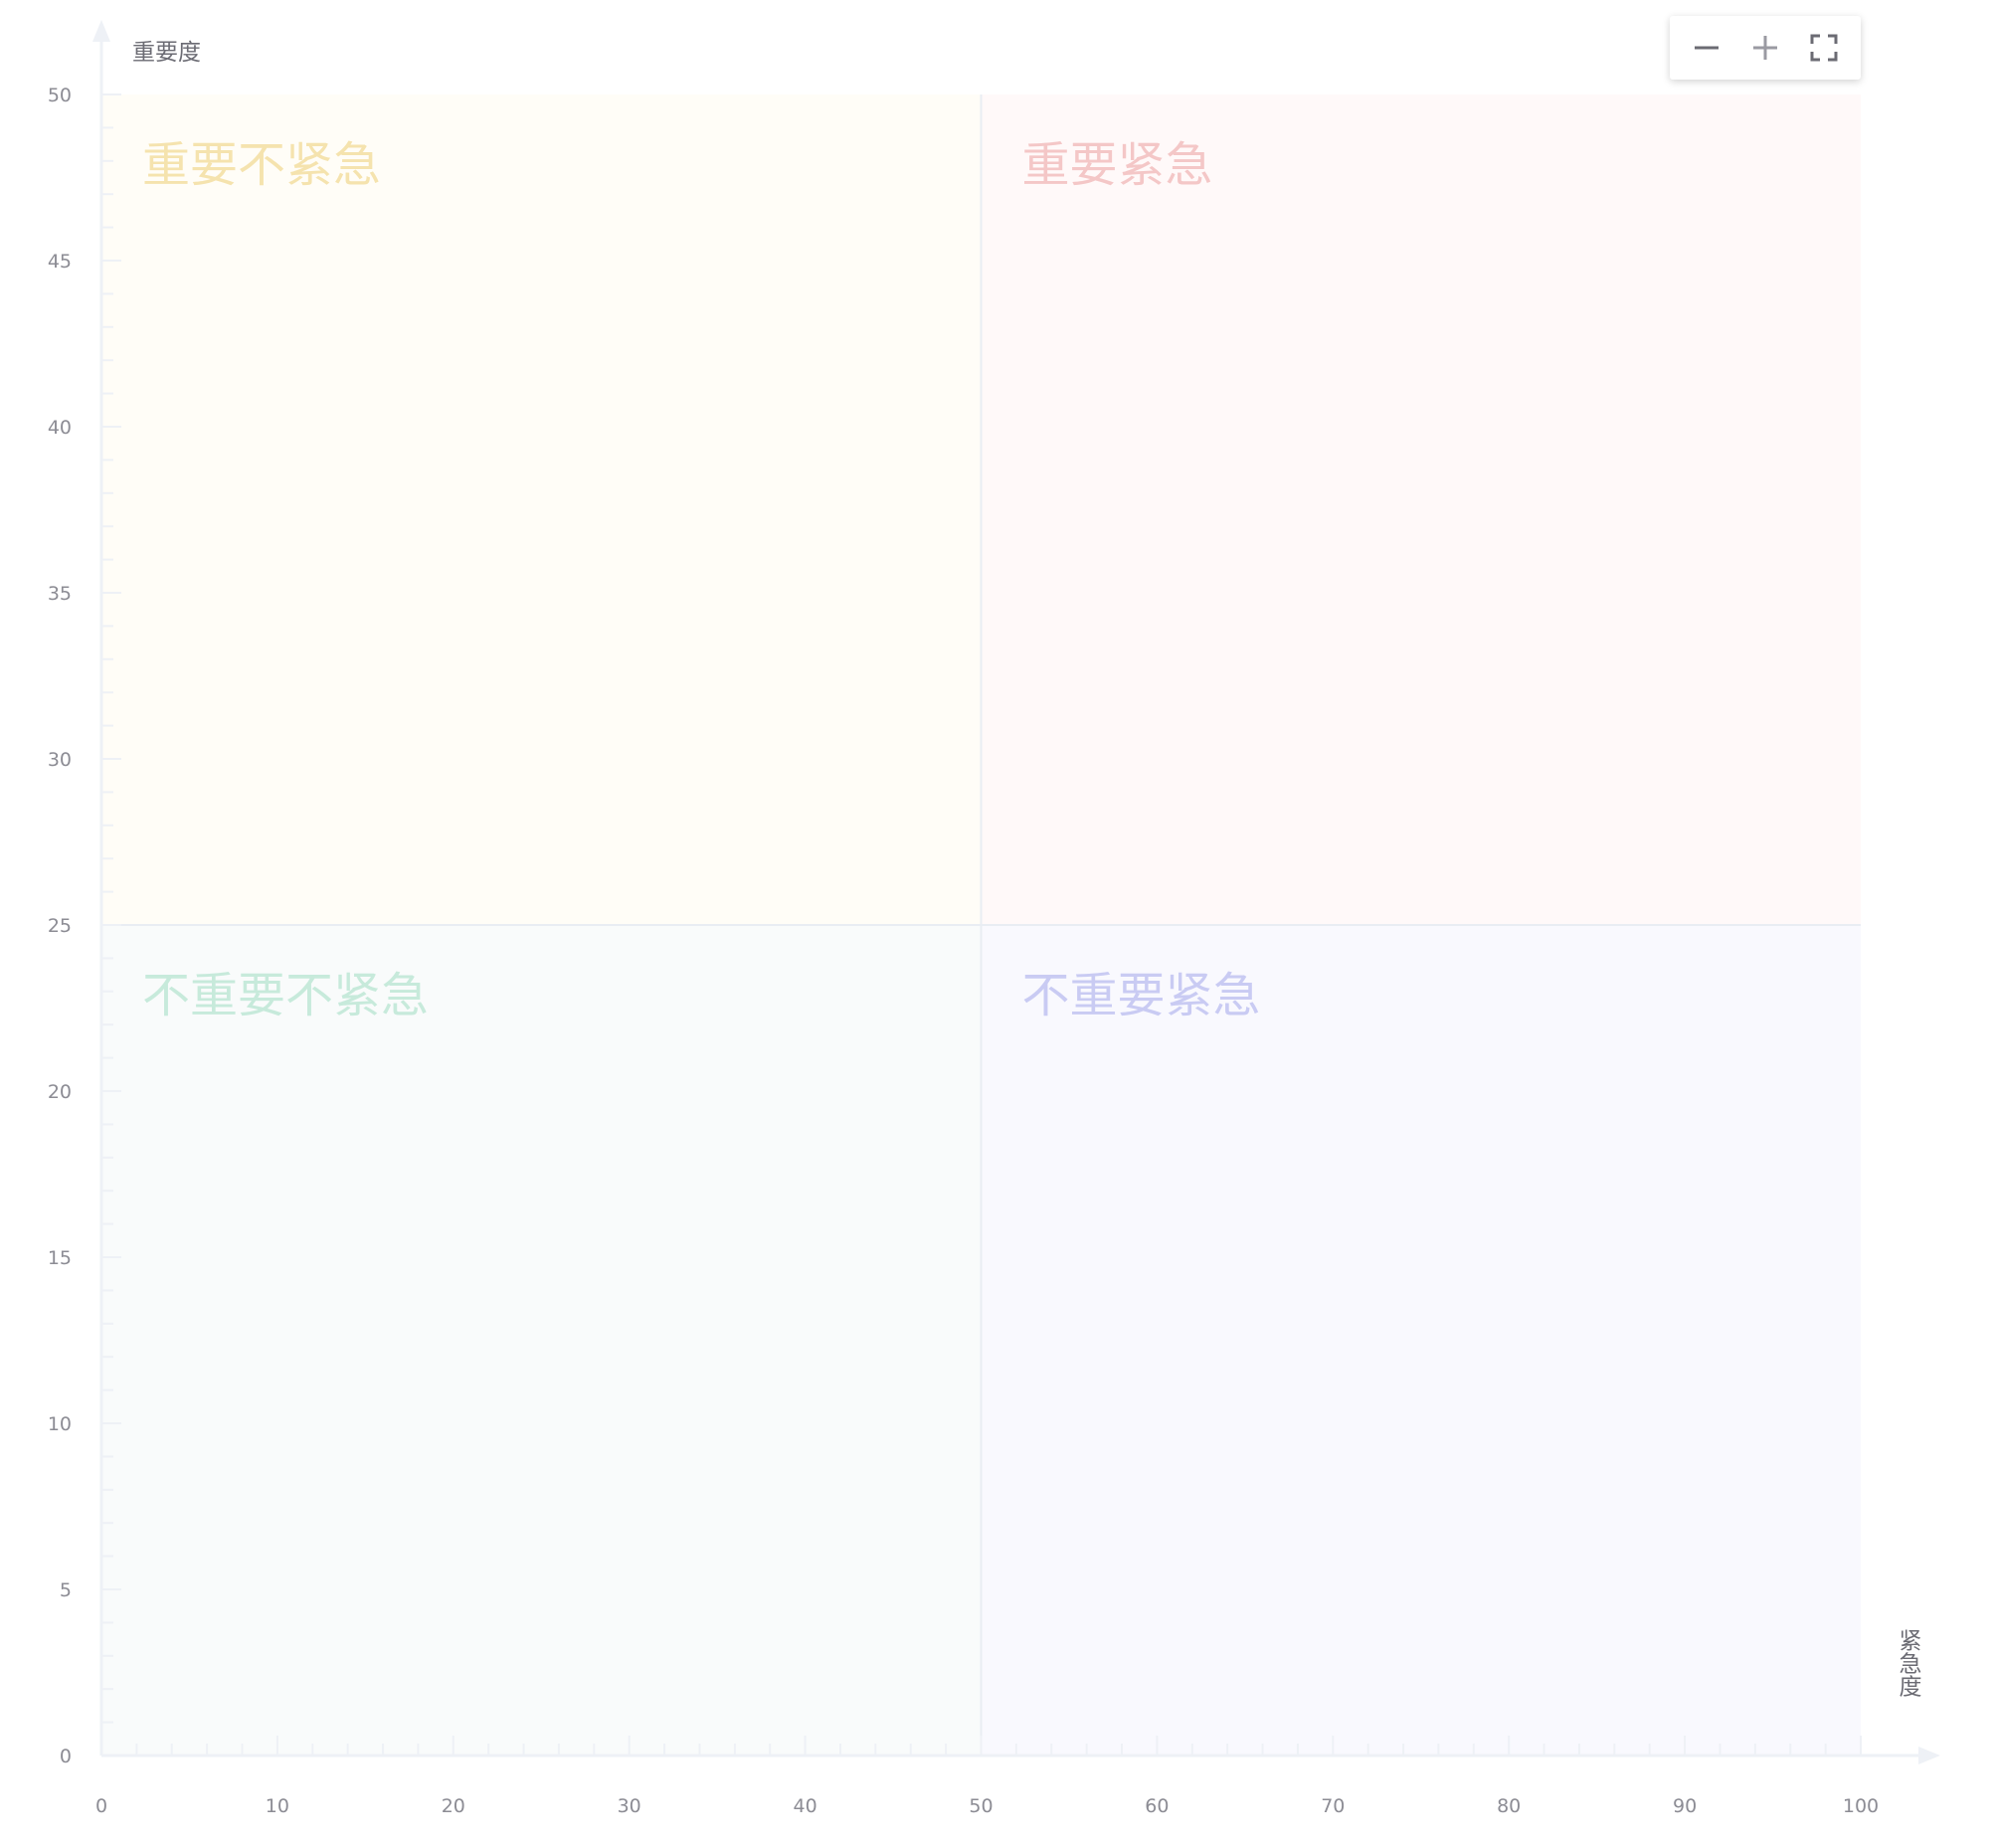 This screenshot has height=1848, width=1993. Describe the element at coordinates (277, 1806) in the screenshot. I see `x-tick-label: 10` at that location.